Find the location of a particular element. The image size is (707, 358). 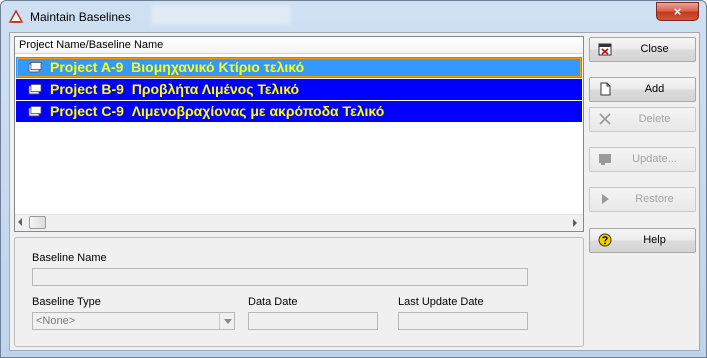

data-date-label: Data Date is located at coordinates (273, 302).